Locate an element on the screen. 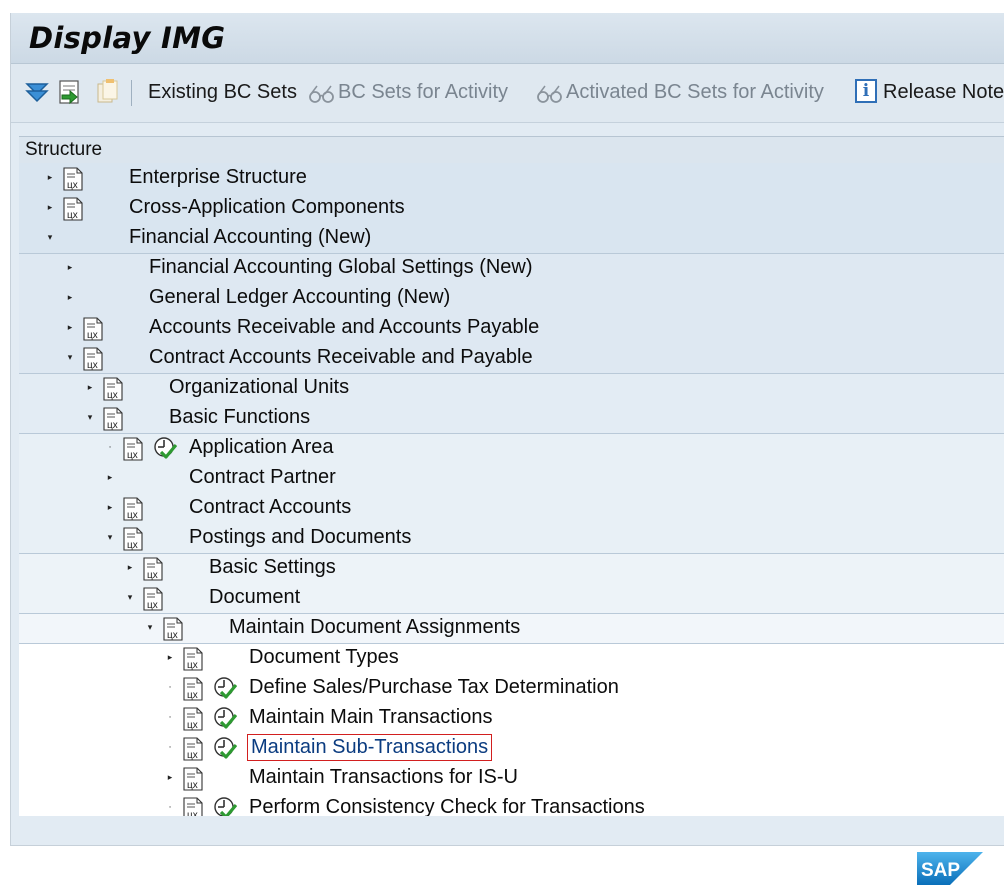  tree-node: ▾ Financial Accounting (New) is located at coordinates (511, 238).